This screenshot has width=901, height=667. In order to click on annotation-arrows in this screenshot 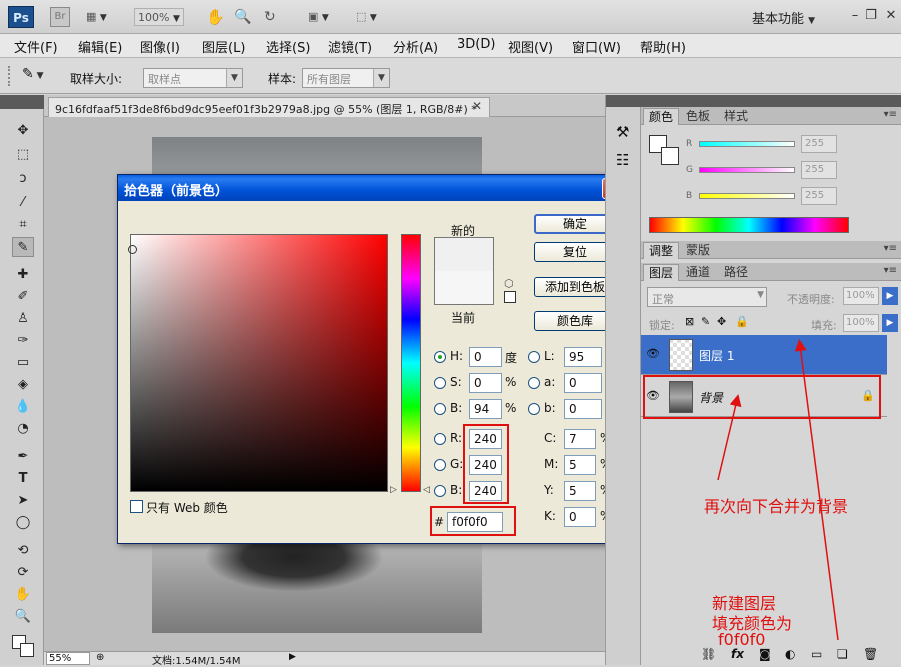, I will do `click(778, 490)`.